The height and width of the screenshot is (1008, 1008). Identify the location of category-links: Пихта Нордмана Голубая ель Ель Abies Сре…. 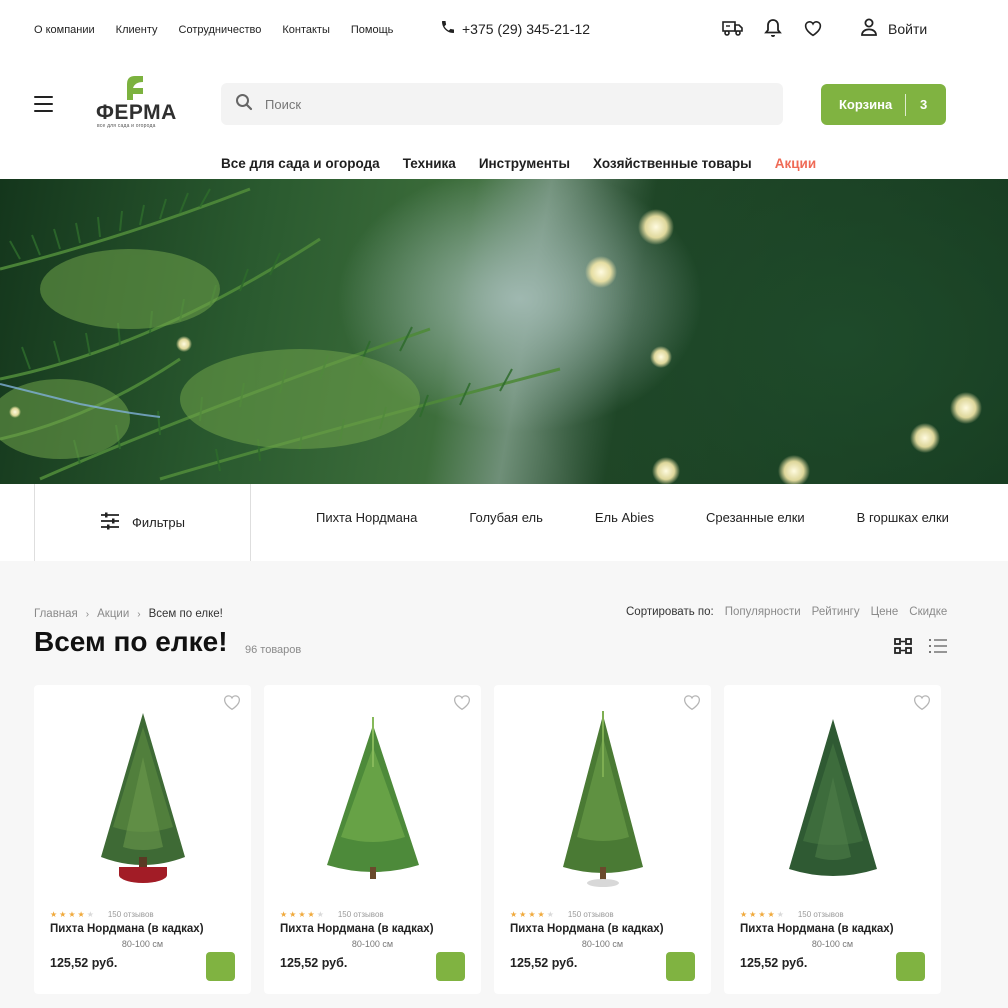
(632, 517).